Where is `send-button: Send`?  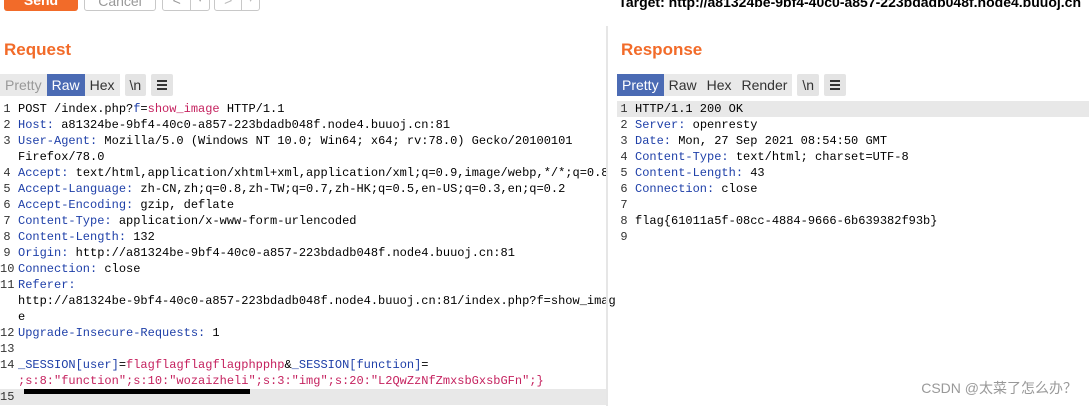
send-button: Send is located at coordinates (41, 5).